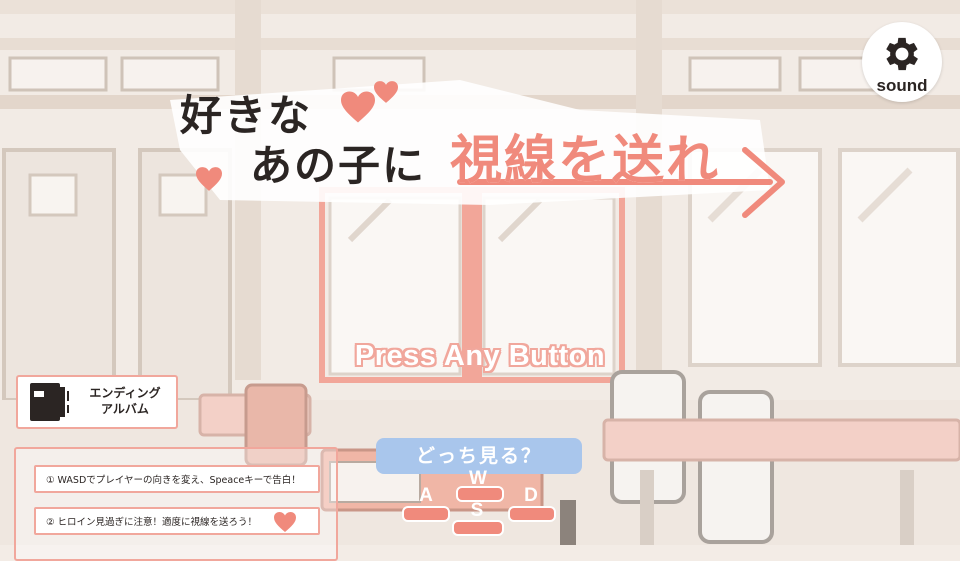 The width and height of the screenshot is (960, 561). Describe the element at coordinates (480, 356) in the screenshot. I see `press-any-button-prompt: Press Any Button` at that location.